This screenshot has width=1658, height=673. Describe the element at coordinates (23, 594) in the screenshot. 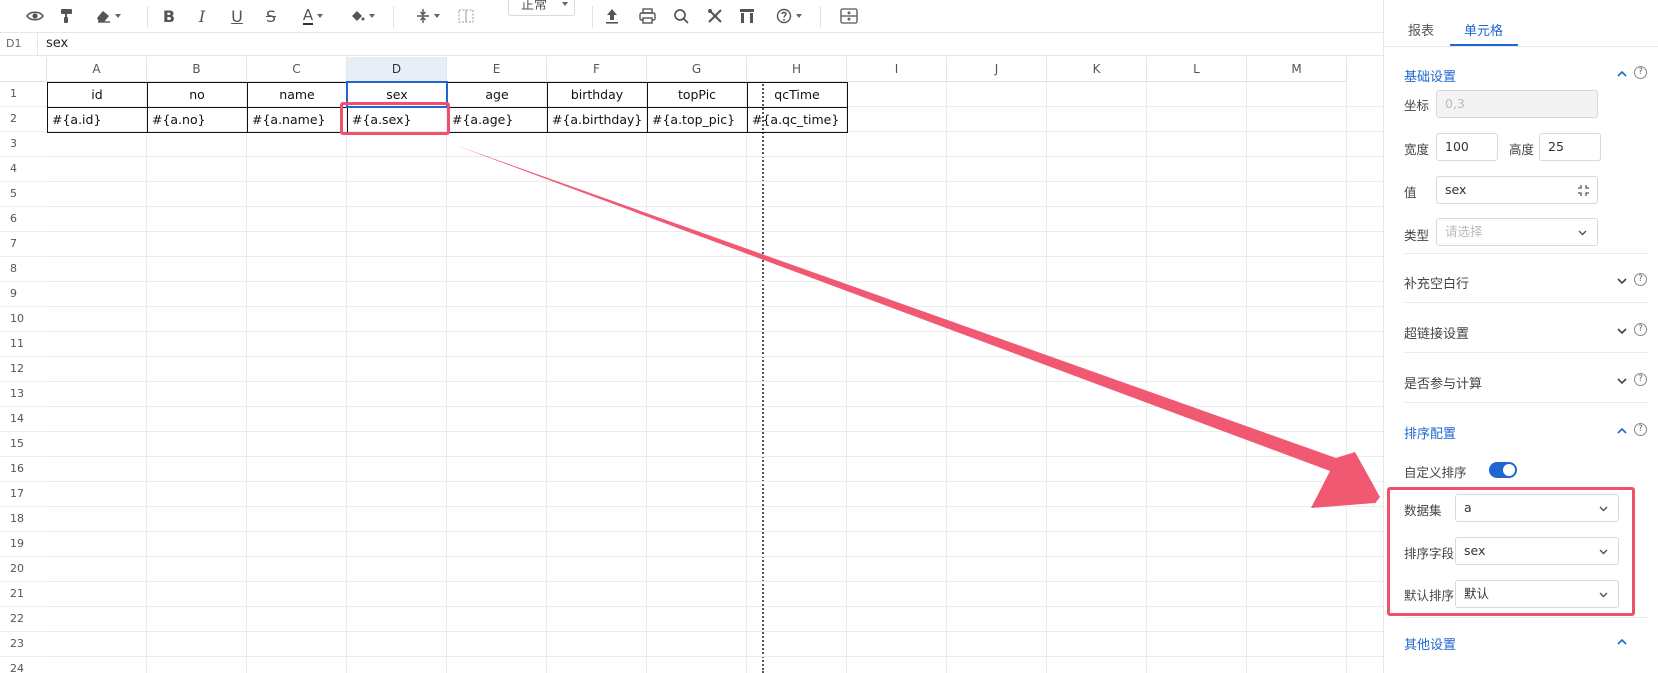

I see `row-header-21: 21` at that location.